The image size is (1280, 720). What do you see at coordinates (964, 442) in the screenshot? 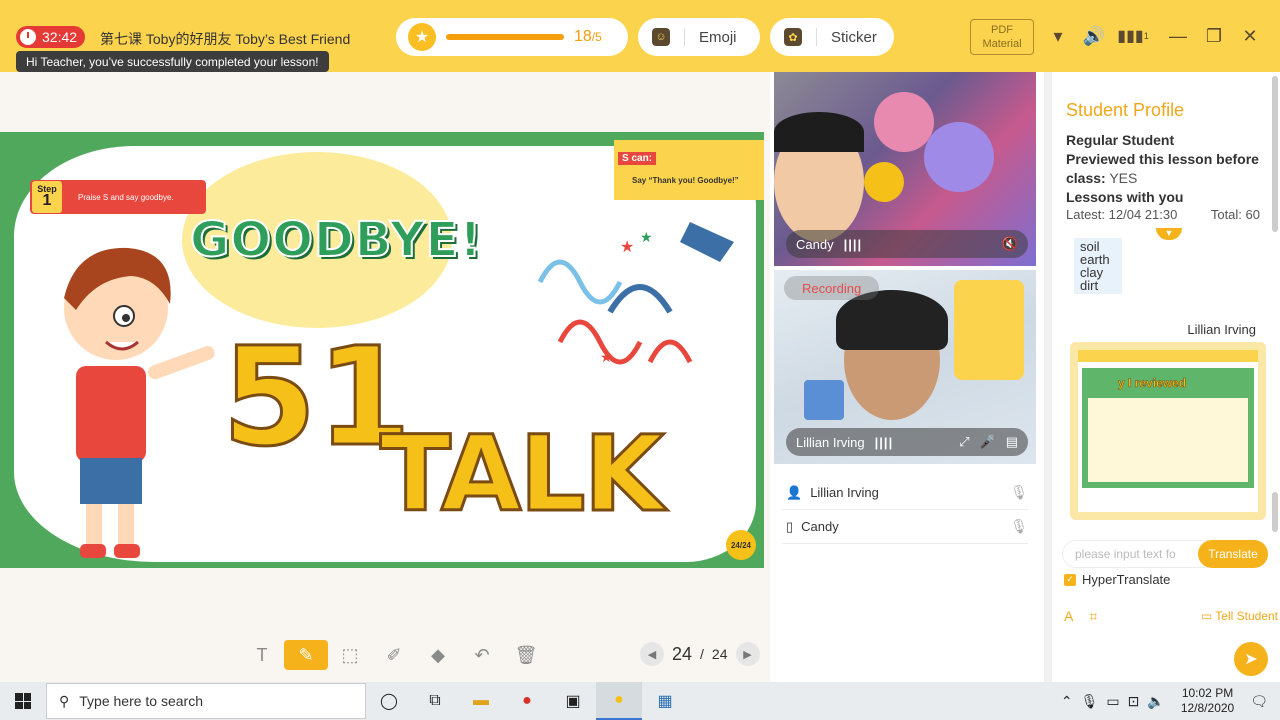
I see `fullscreen-icon: ⤢` at bounding box center [964, 442].